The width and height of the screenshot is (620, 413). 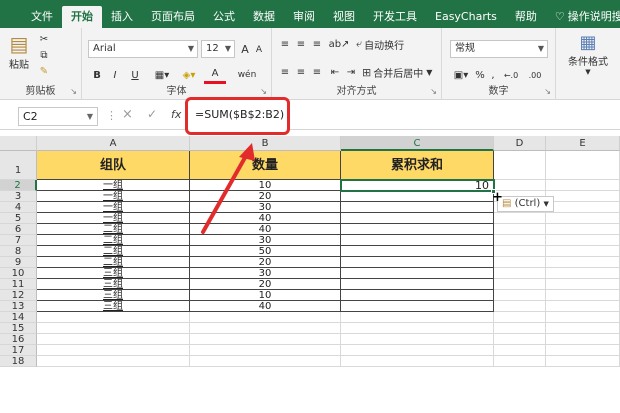 I want to click on paste-options-button: ▤ (Ctrl) ▼, so click(x=525, y=204).